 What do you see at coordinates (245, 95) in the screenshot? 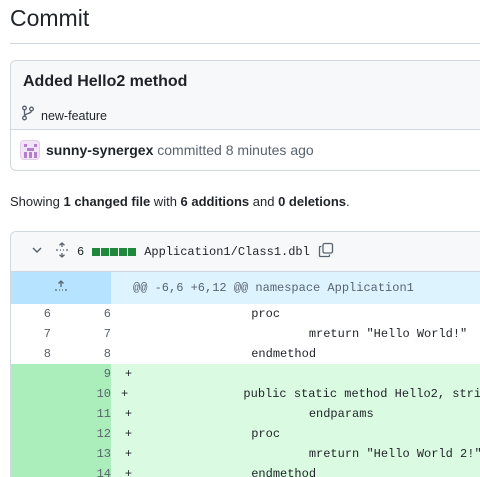
I see `commit-header: Added Hello2 method new-feature` at bounding box center [245, 95].